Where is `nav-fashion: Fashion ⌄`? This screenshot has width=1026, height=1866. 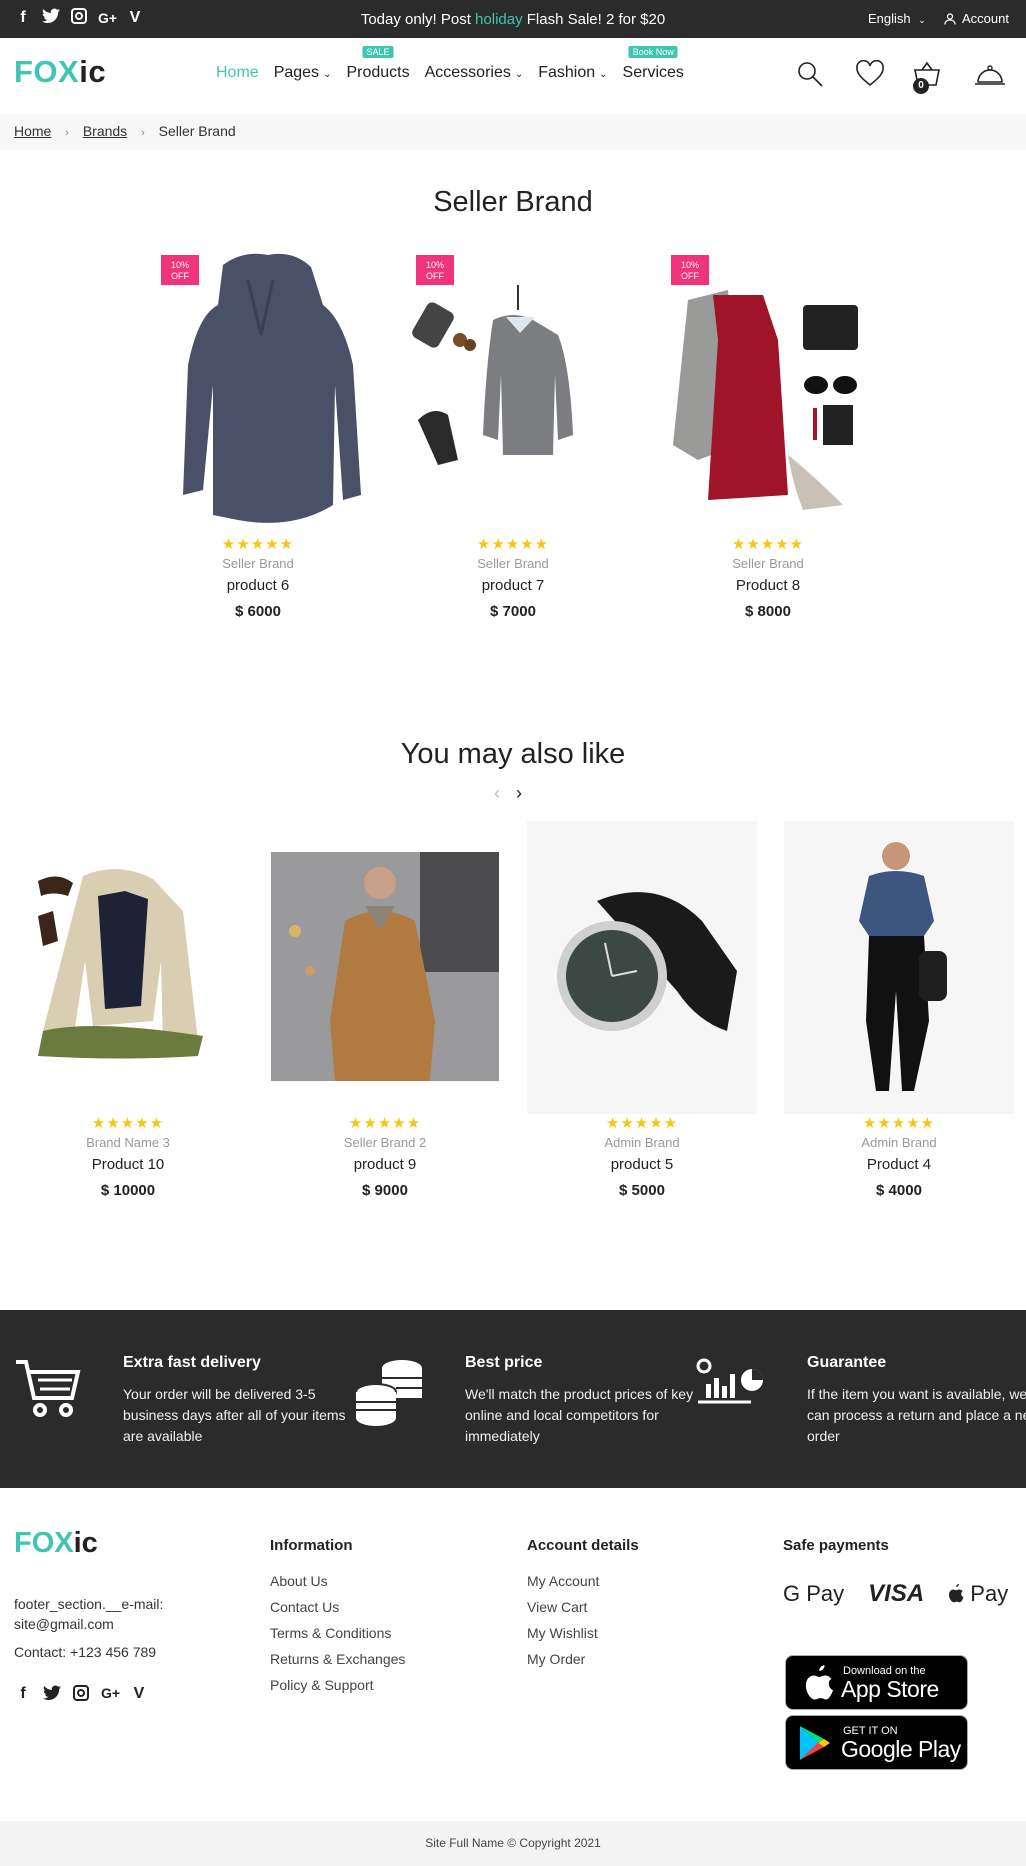
nav-fashion: Fashion ⌄ is located at coordinates (572, 73).